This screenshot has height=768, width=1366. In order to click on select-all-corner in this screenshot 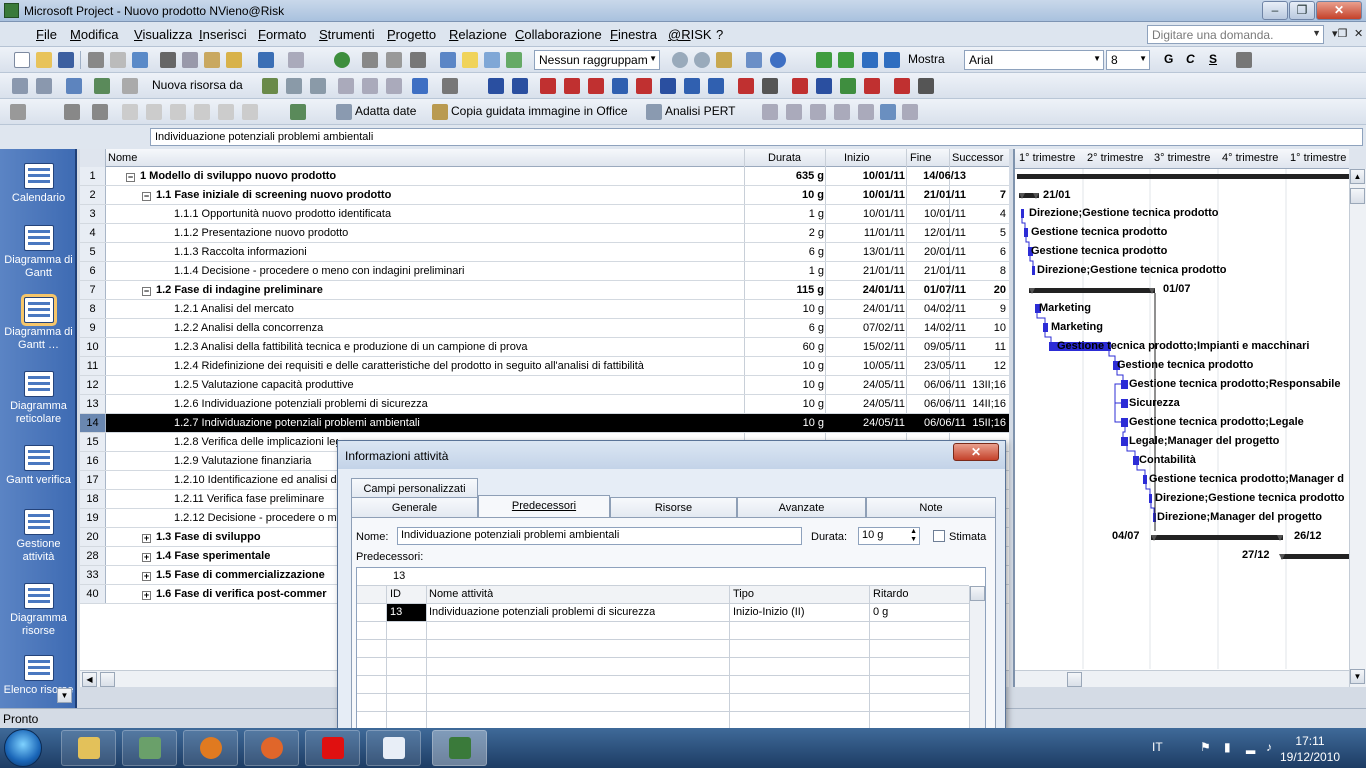, I will do `click(93, 158)`.